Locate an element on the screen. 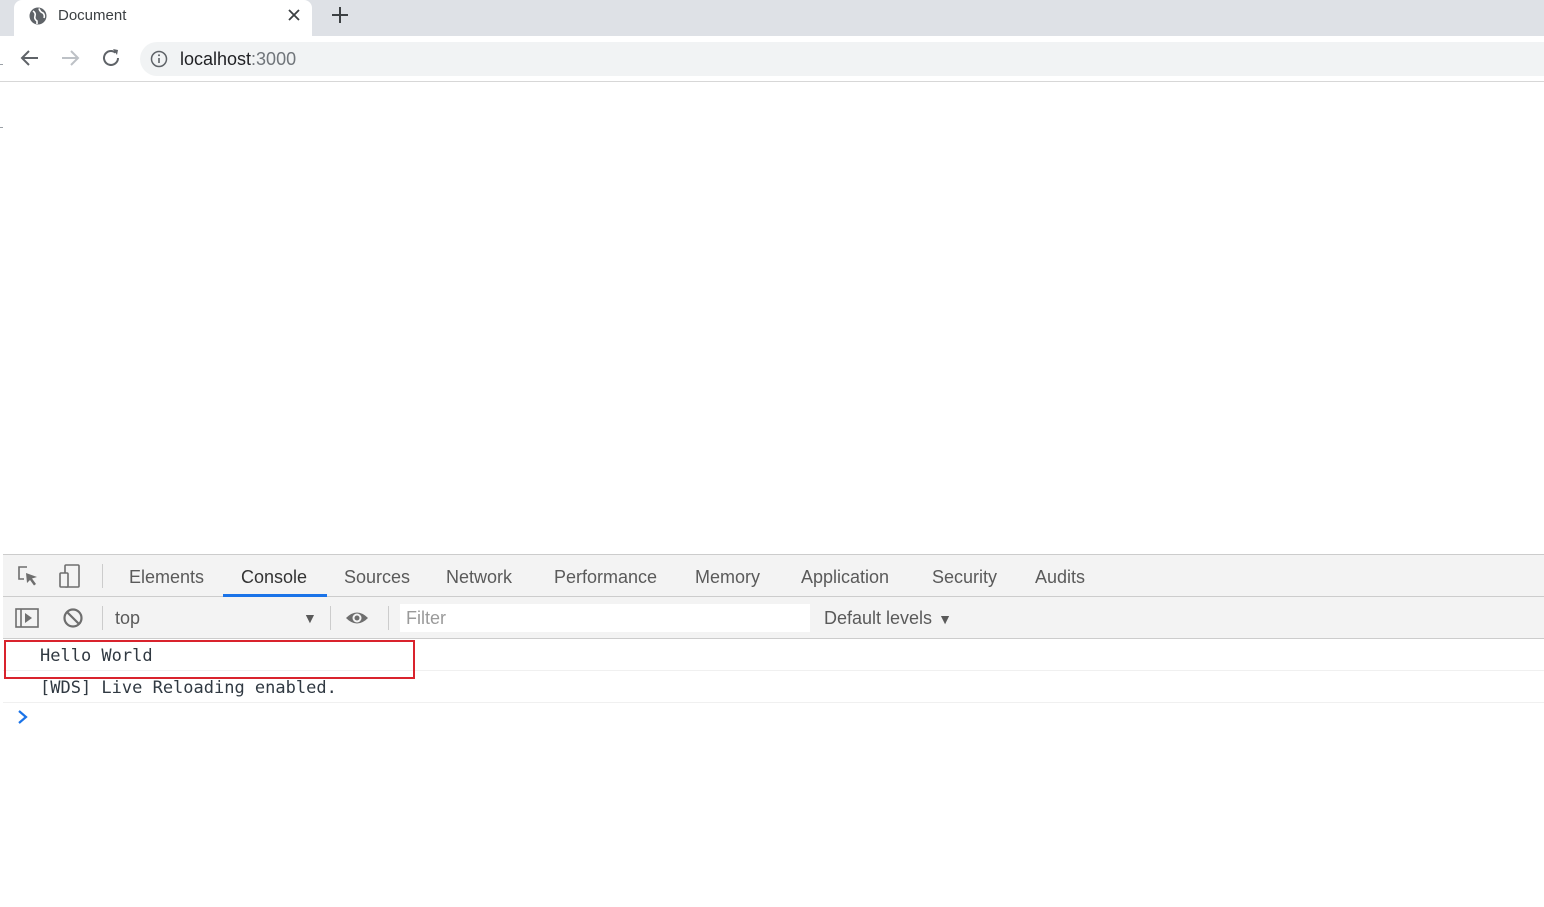 The width and height of the screenshot is (1544, 907). filter-input is located at coordinates (605, 618).